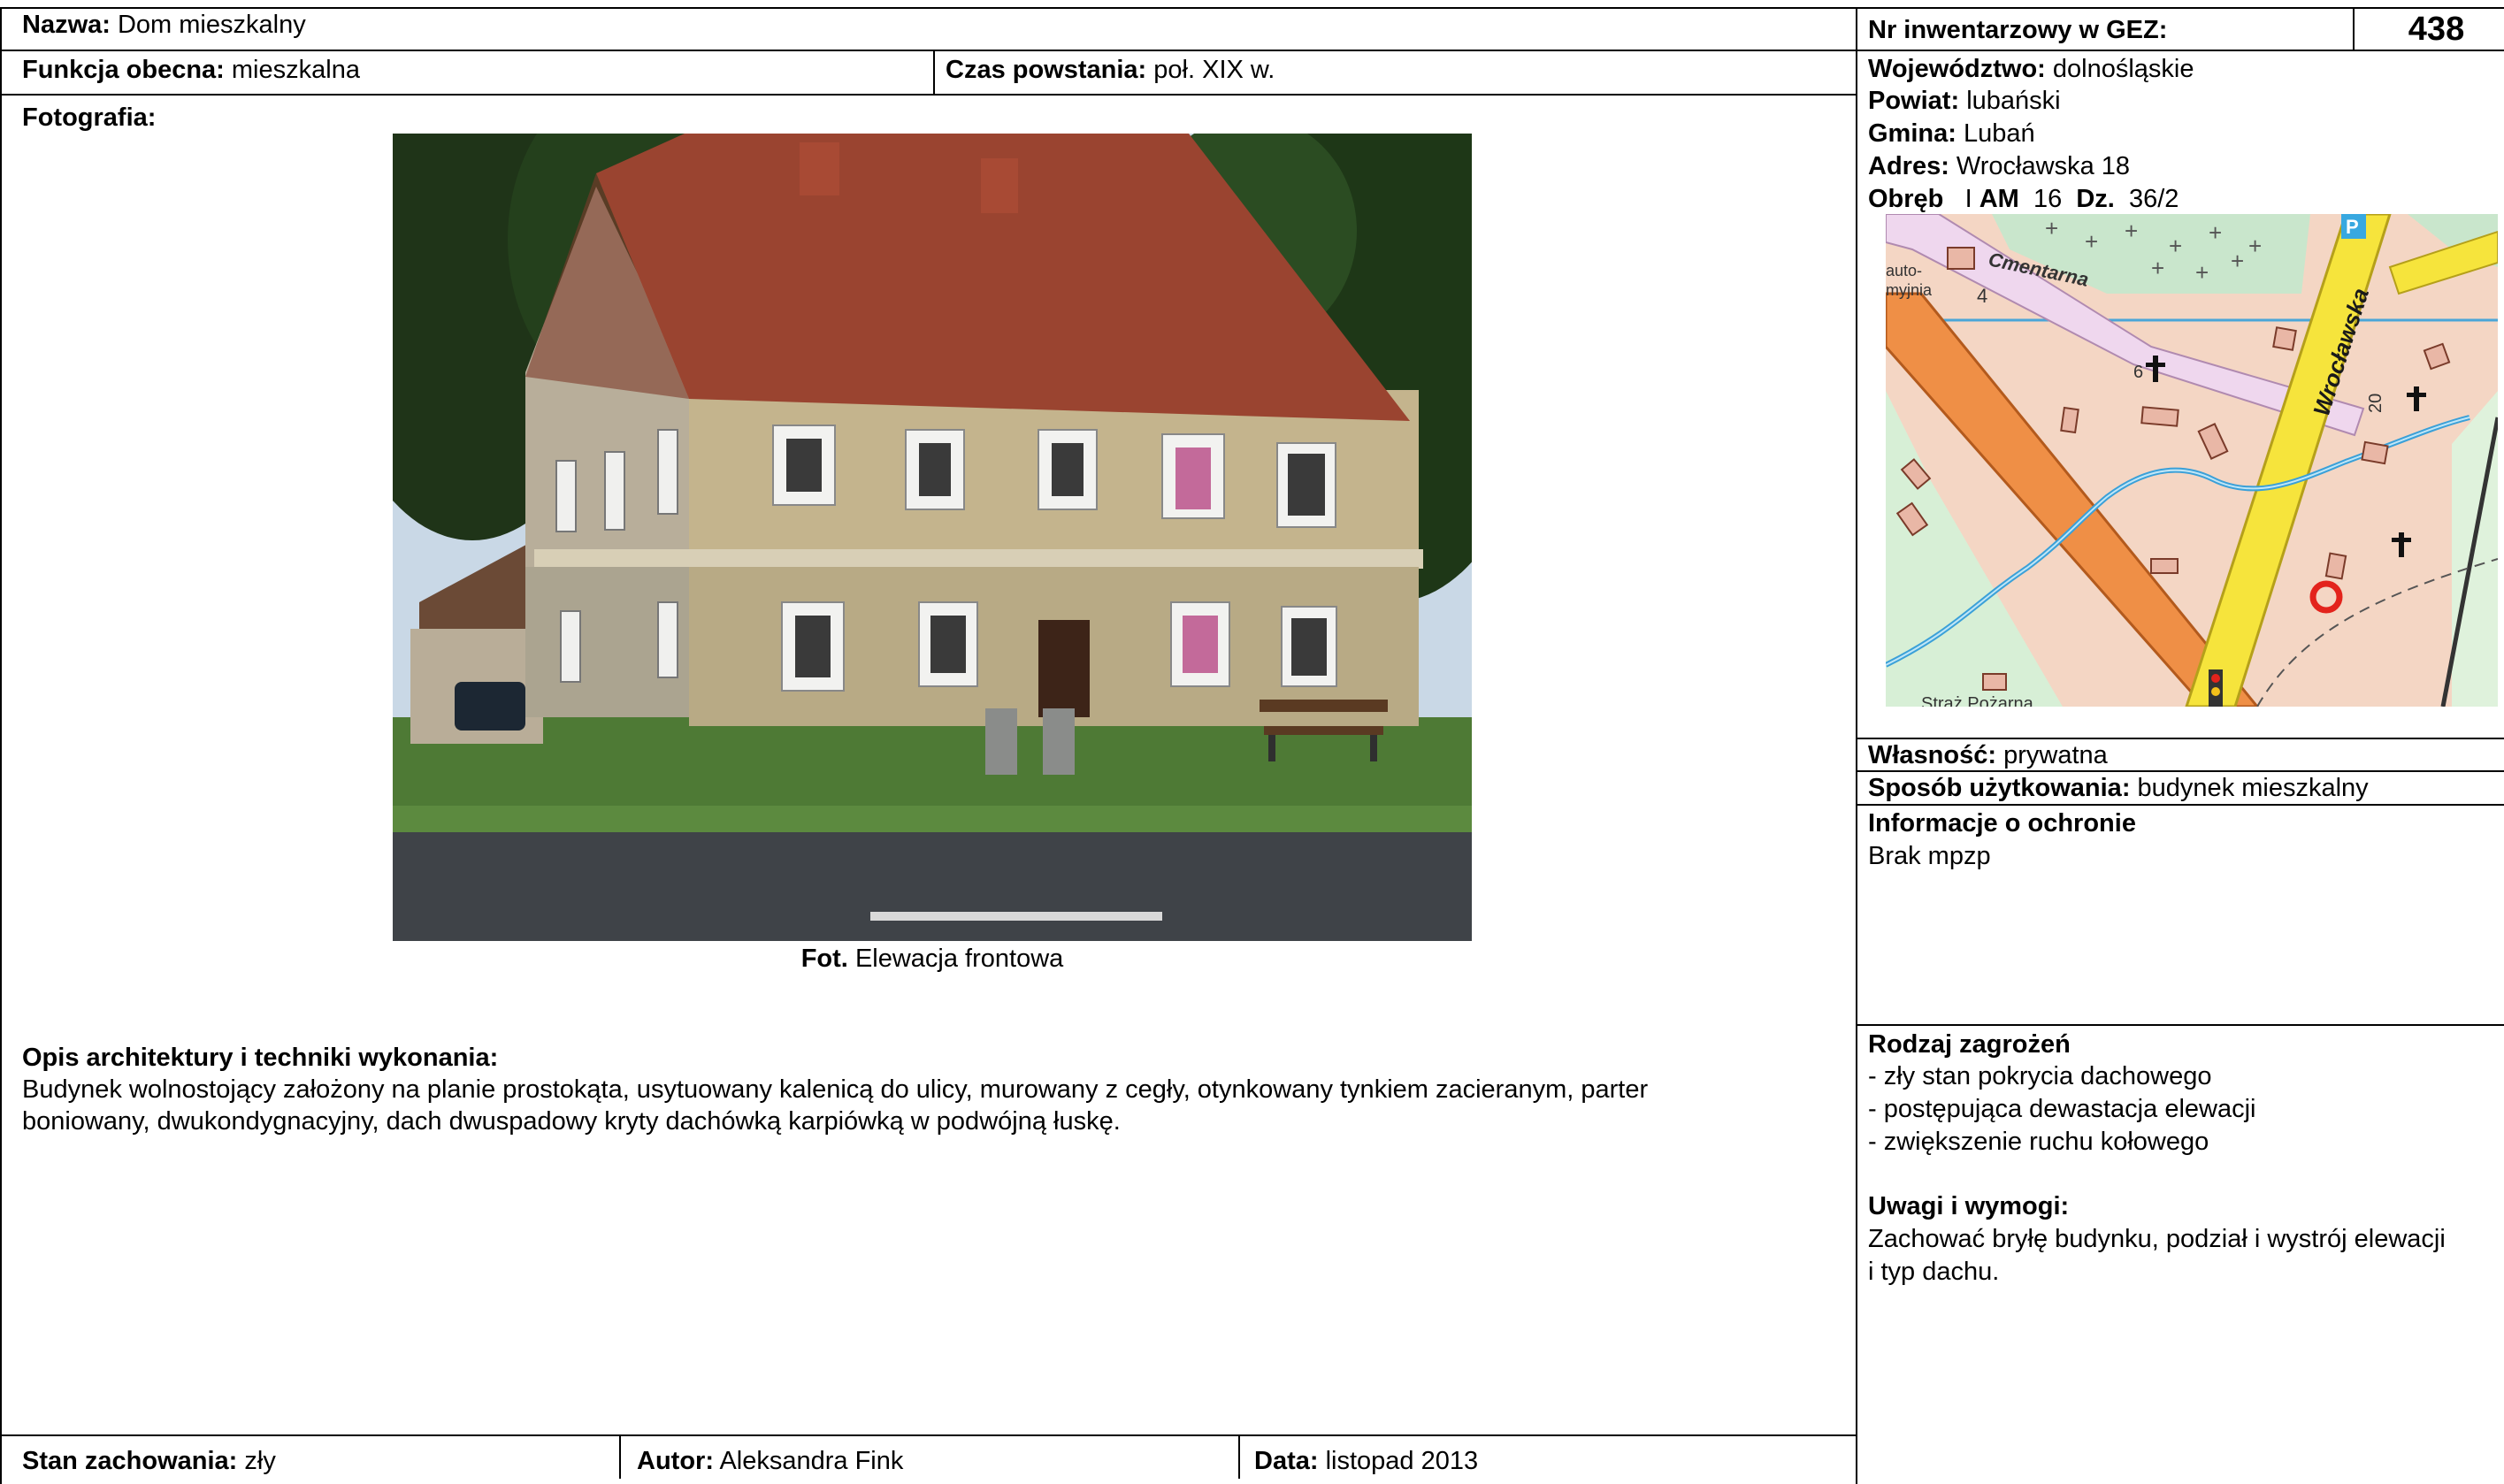 The width and height of the screenshot is (2504, 1484). What do you see at coordinates (2095, 199) in the screenshot?
I see `dz-label: Dz.` at bounding box center [2095, 199].